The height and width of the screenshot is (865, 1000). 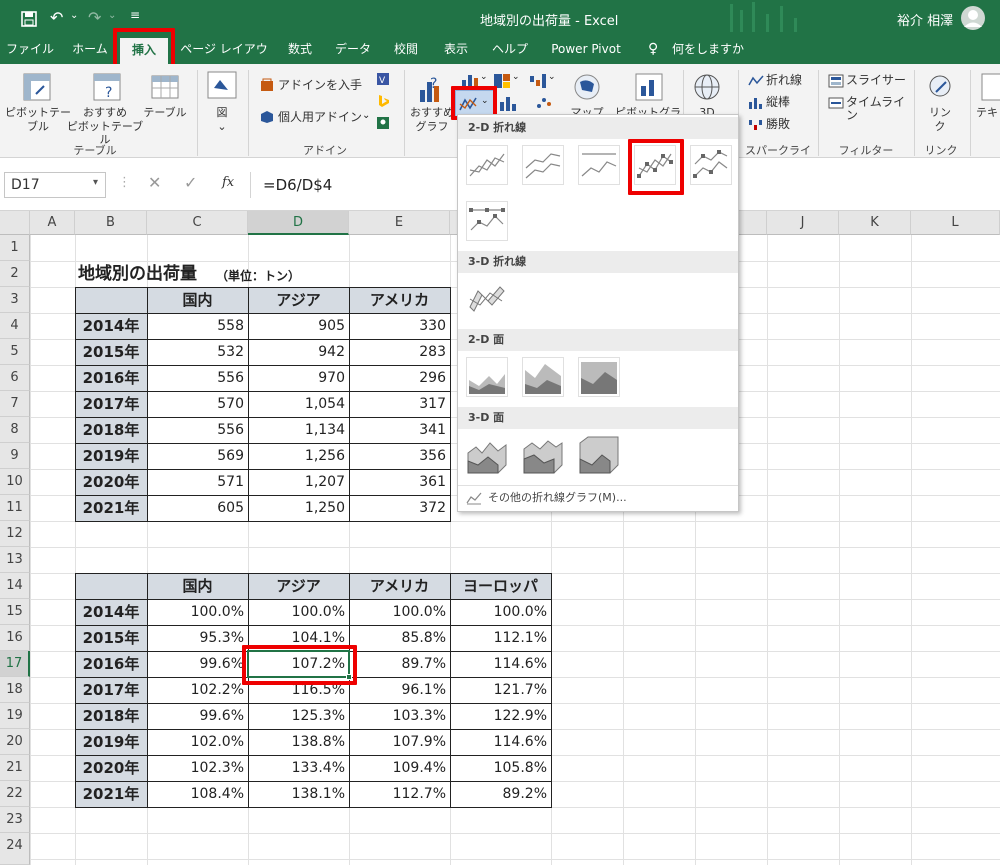 I want to click on chart-type-area, so click(x=487, y=377).